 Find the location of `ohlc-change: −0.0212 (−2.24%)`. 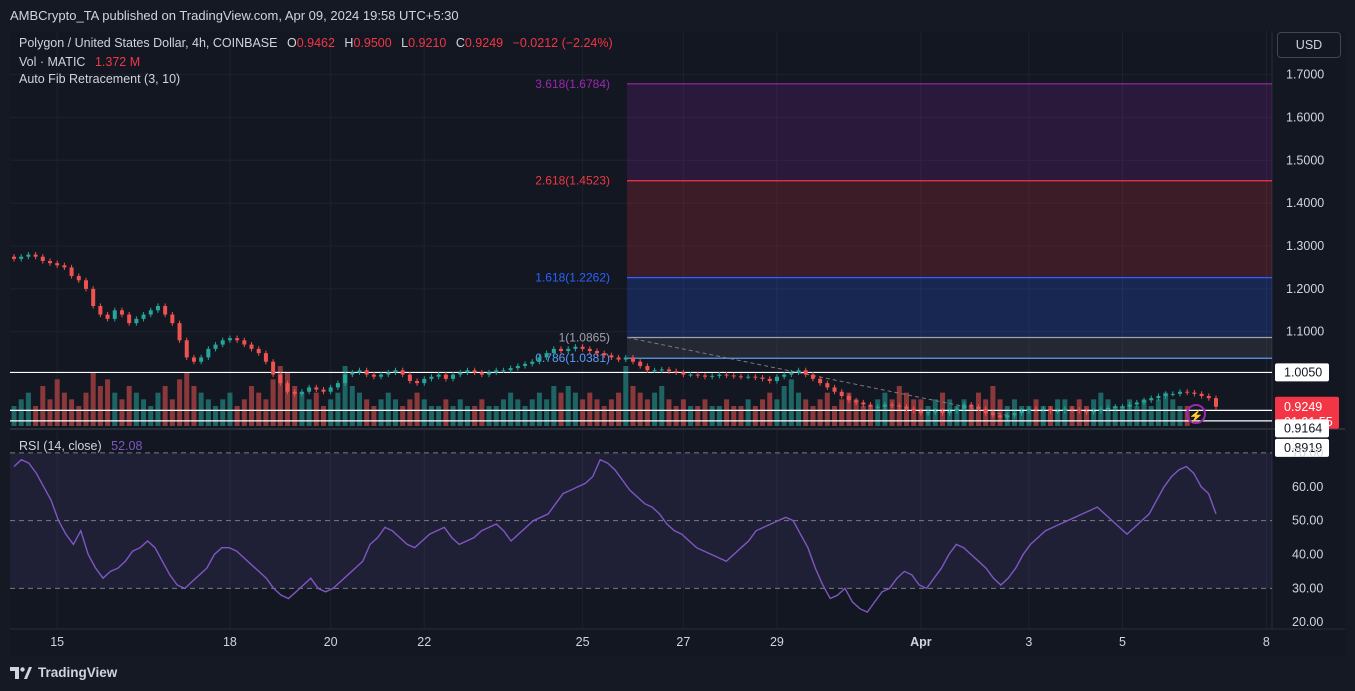

ohlc-change: −0.0212 (−2.24%) is located at coordinates (562, 43).